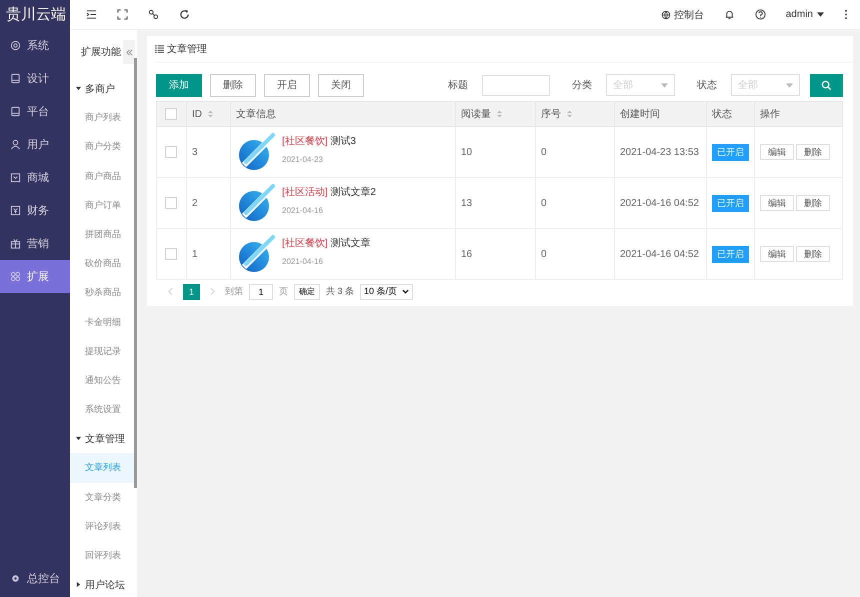  What do you see at coordinates (153, 14) in the screenshot?
I see `link-icon` at bounding box center [153, 14].